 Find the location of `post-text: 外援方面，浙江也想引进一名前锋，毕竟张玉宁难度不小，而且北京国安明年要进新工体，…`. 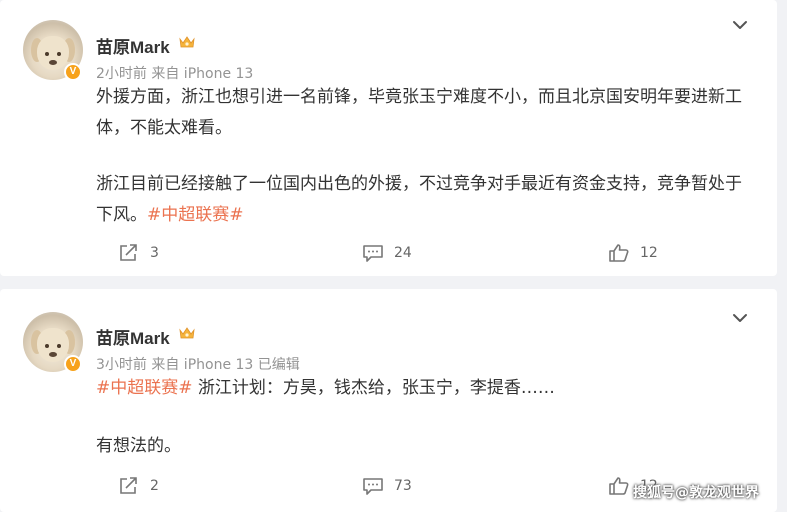

post-text: 外援方面，浙江也想引进一名前锋，毕竟张玉宁难度不小，而且北京国安明年要进新工体，… is located at coordinates (419, 112).